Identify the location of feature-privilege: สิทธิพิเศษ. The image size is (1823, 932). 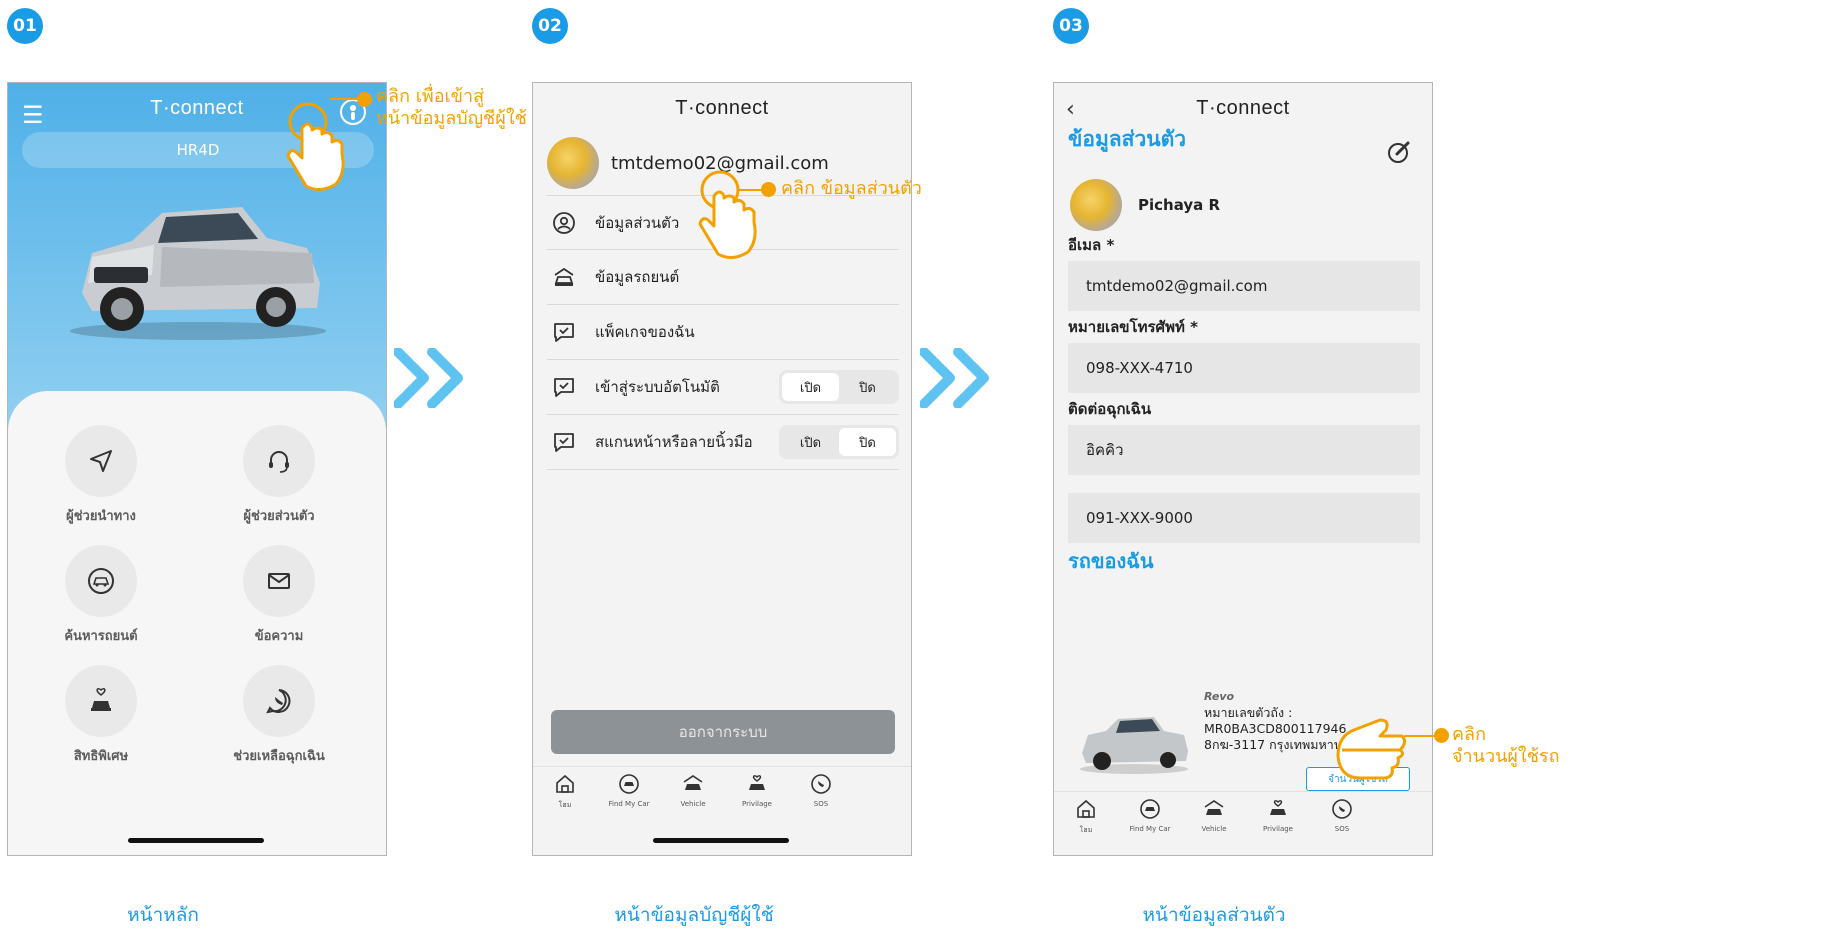
(101, 715).